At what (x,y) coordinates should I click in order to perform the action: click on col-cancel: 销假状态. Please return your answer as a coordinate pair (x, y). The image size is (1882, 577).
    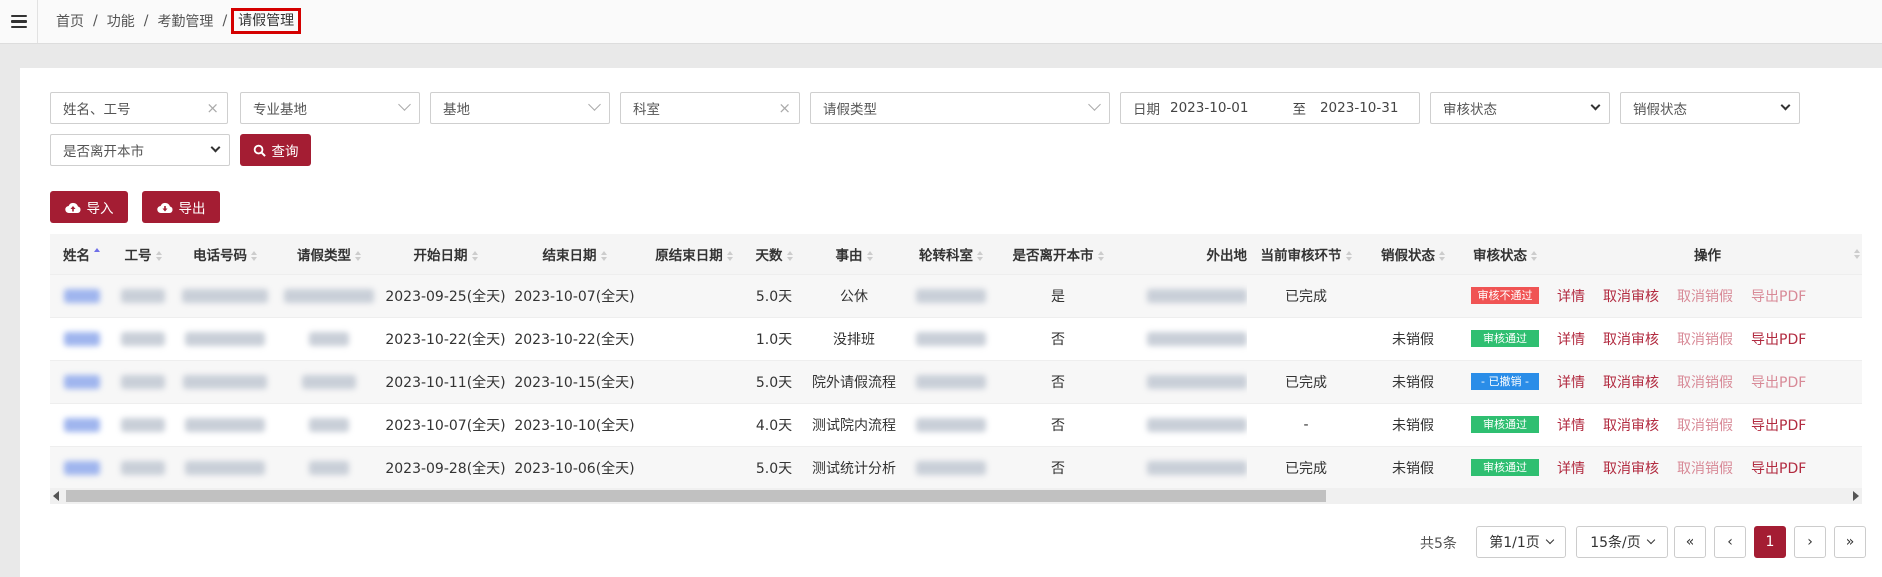
    Looking at the image, I should click on (1413, 254).